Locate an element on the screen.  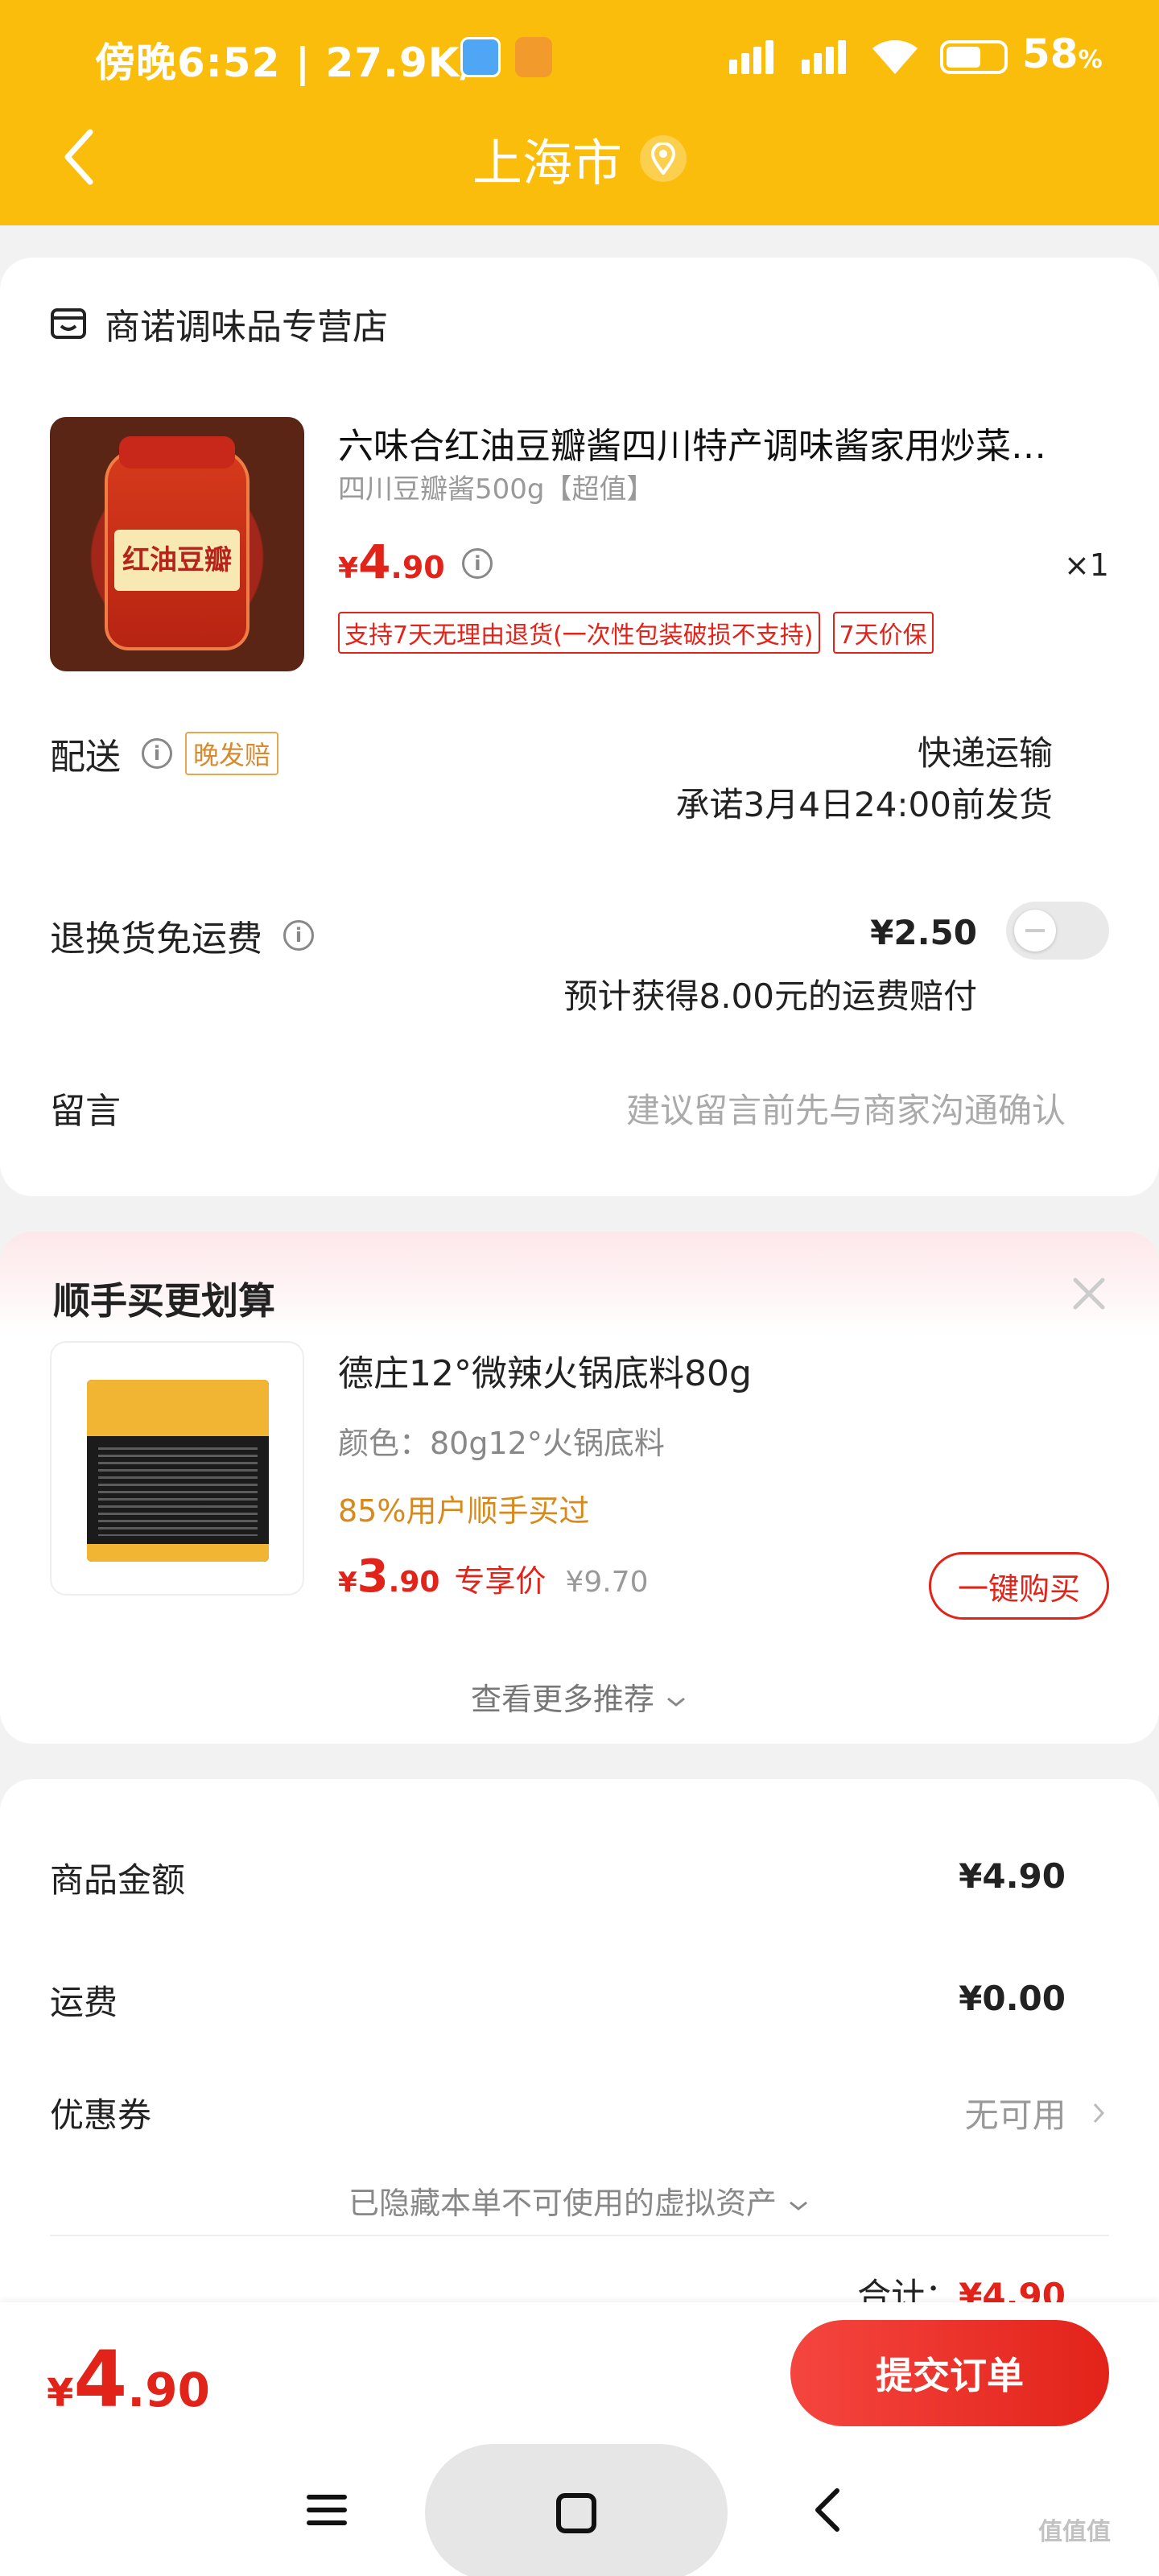
product-price: ¥4.90 i is located at coordinates (415, 562).